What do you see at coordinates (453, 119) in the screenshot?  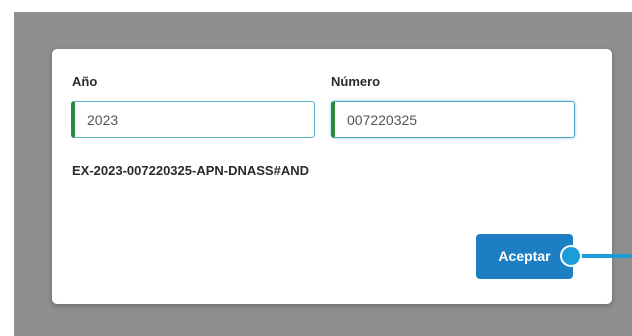 I see `number-input` at bounding box center [453, 119].